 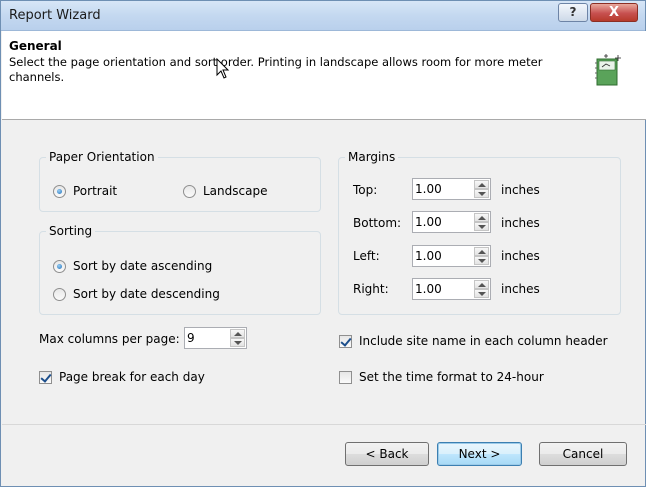 What do you see at coordinates (437, 222) in the screenshot?
I see `margin-bottom-input` at bounding box center [437, 222].